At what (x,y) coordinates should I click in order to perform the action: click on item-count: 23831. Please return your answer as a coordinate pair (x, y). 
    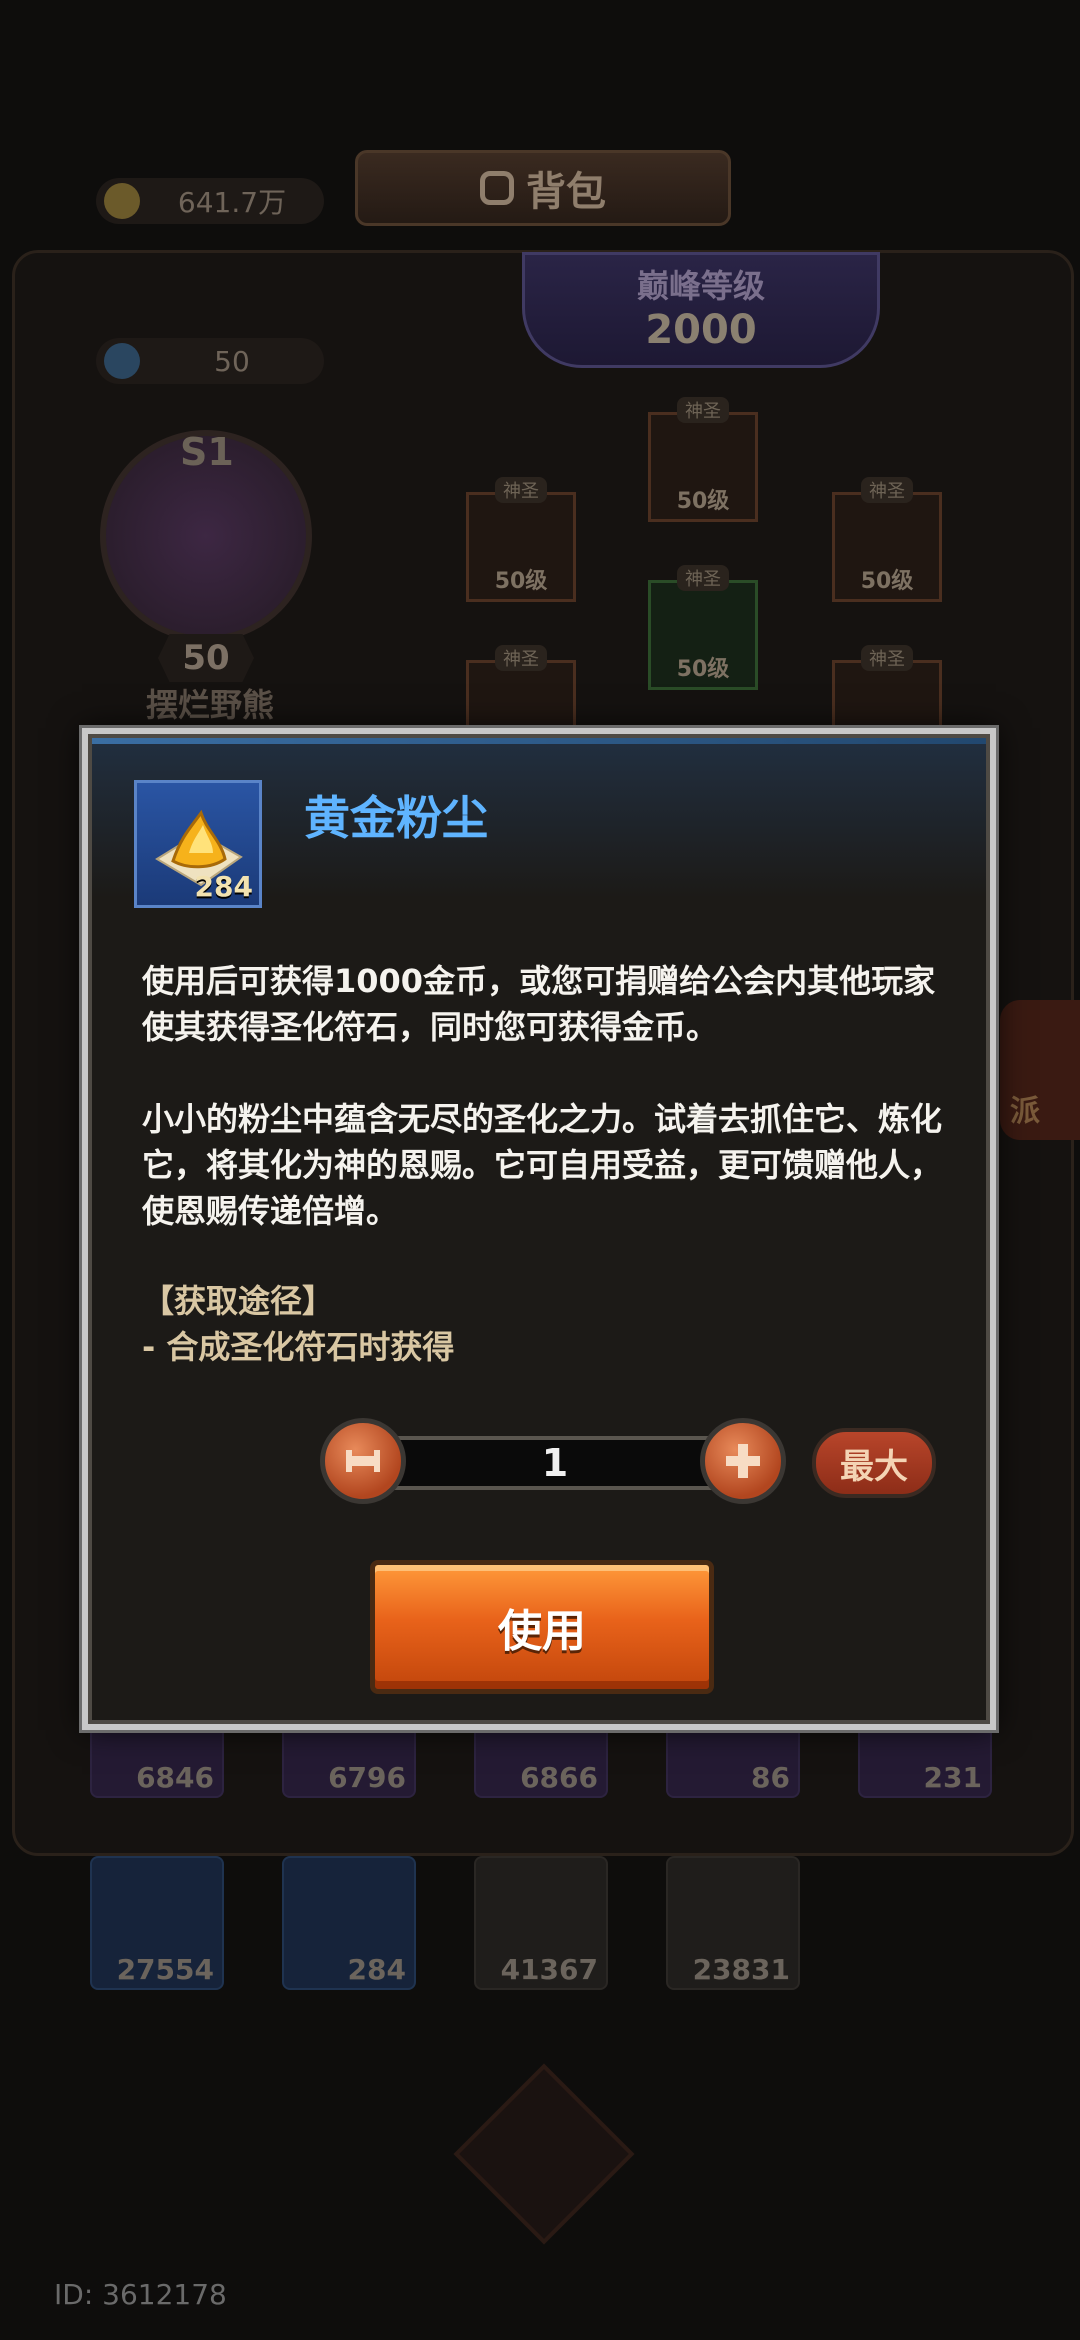
    Looking at the image, I should click on (741, 1969).